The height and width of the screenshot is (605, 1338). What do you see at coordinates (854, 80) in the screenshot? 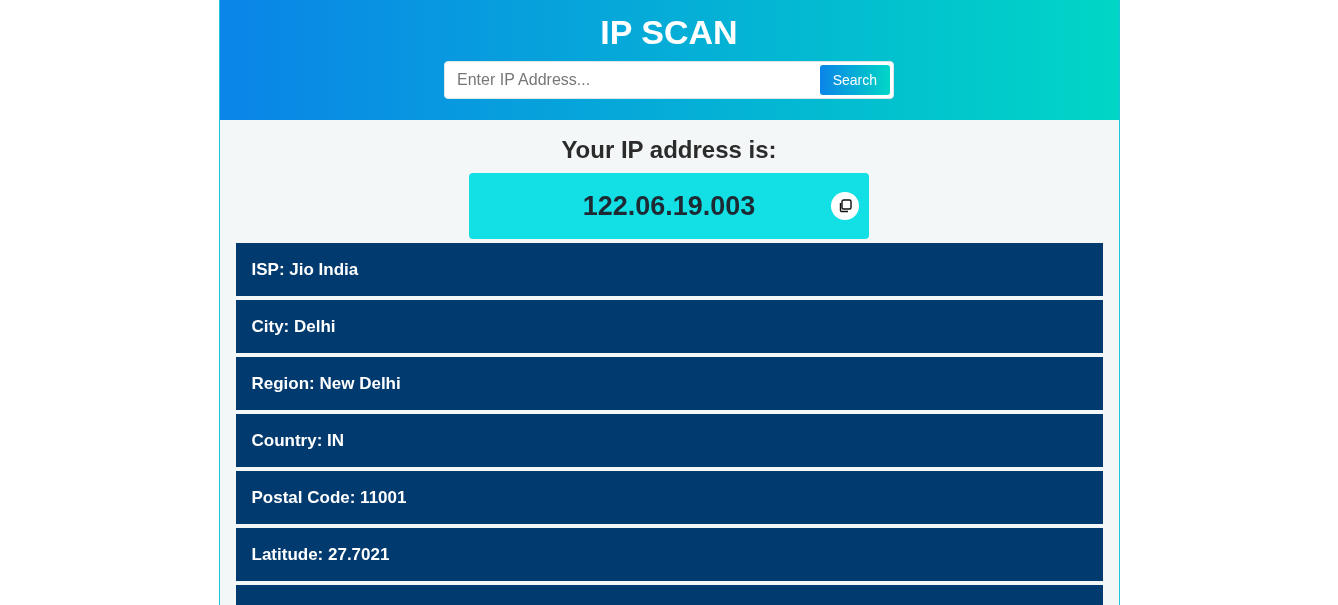
I see `search-button: Search` at bounding box center [854, 80].